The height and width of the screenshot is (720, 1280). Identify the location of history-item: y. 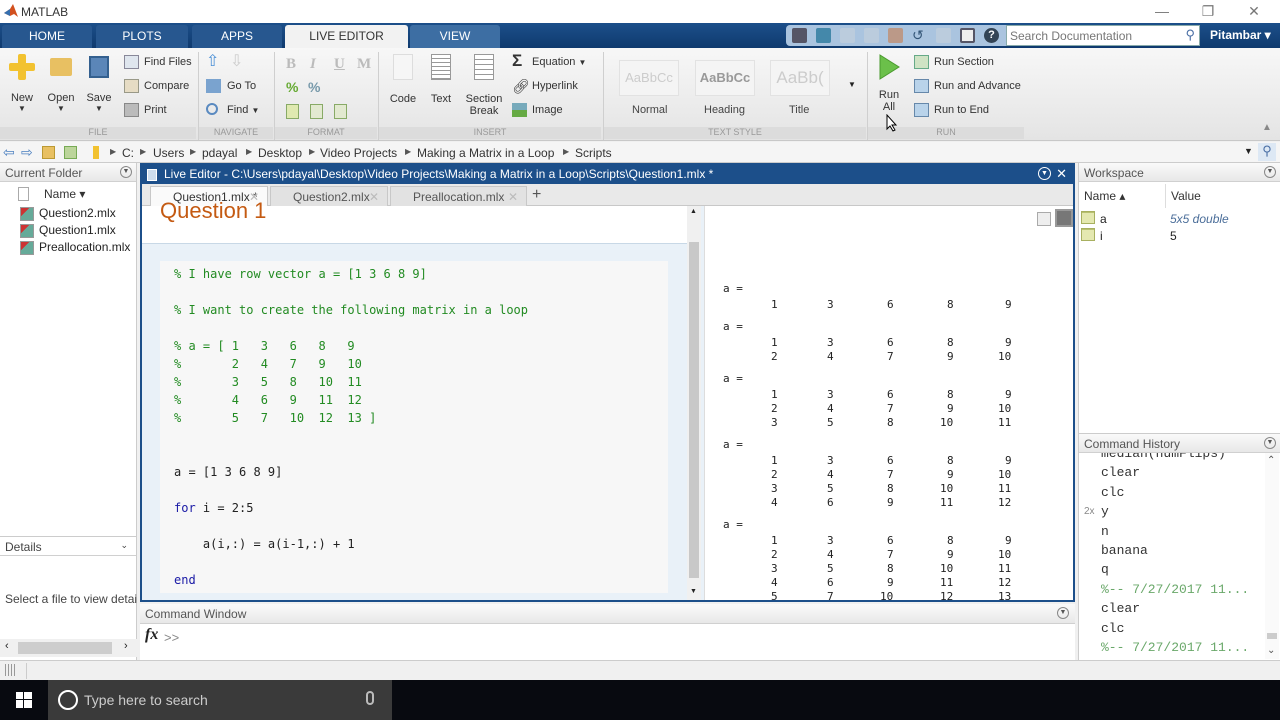
(1105, 511).